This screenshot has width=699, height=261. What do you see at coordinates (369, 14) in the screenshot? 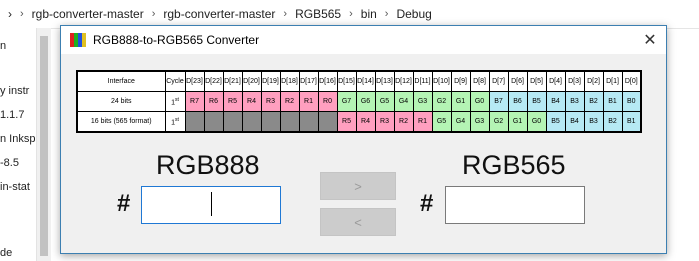
I see `breadcrumb-item: bin` at bounding box center [369, 14].